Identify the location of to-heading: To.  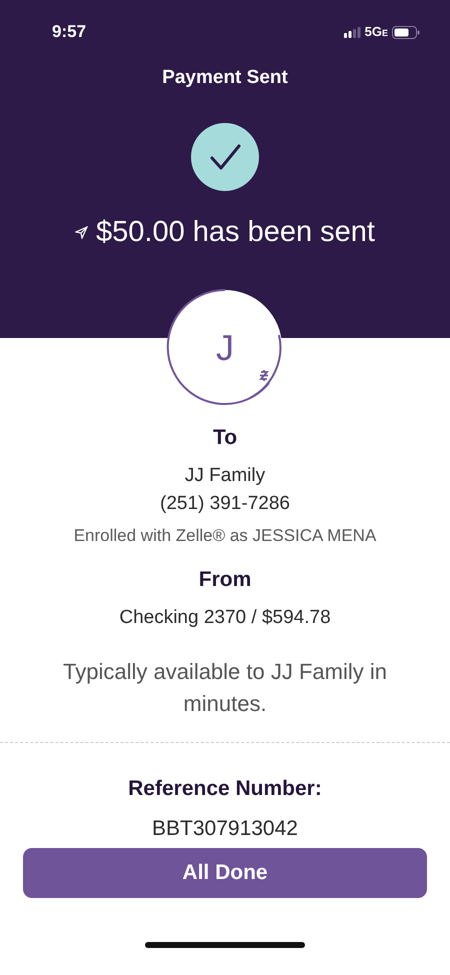
(225, 438).